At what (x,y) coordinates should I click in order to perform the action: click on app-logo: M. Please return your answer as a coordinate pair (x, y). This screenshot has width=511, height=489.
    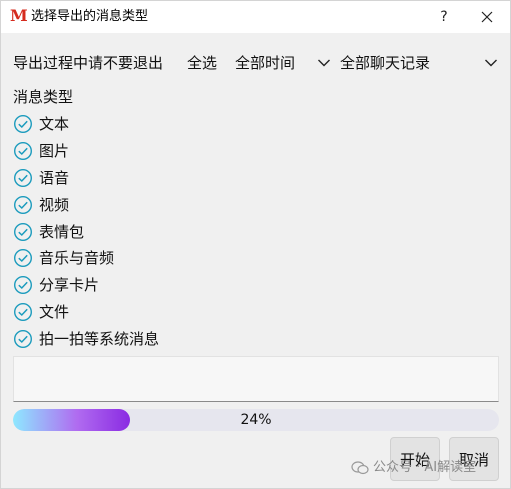
    Looking at the image, I should click on (19, 15).